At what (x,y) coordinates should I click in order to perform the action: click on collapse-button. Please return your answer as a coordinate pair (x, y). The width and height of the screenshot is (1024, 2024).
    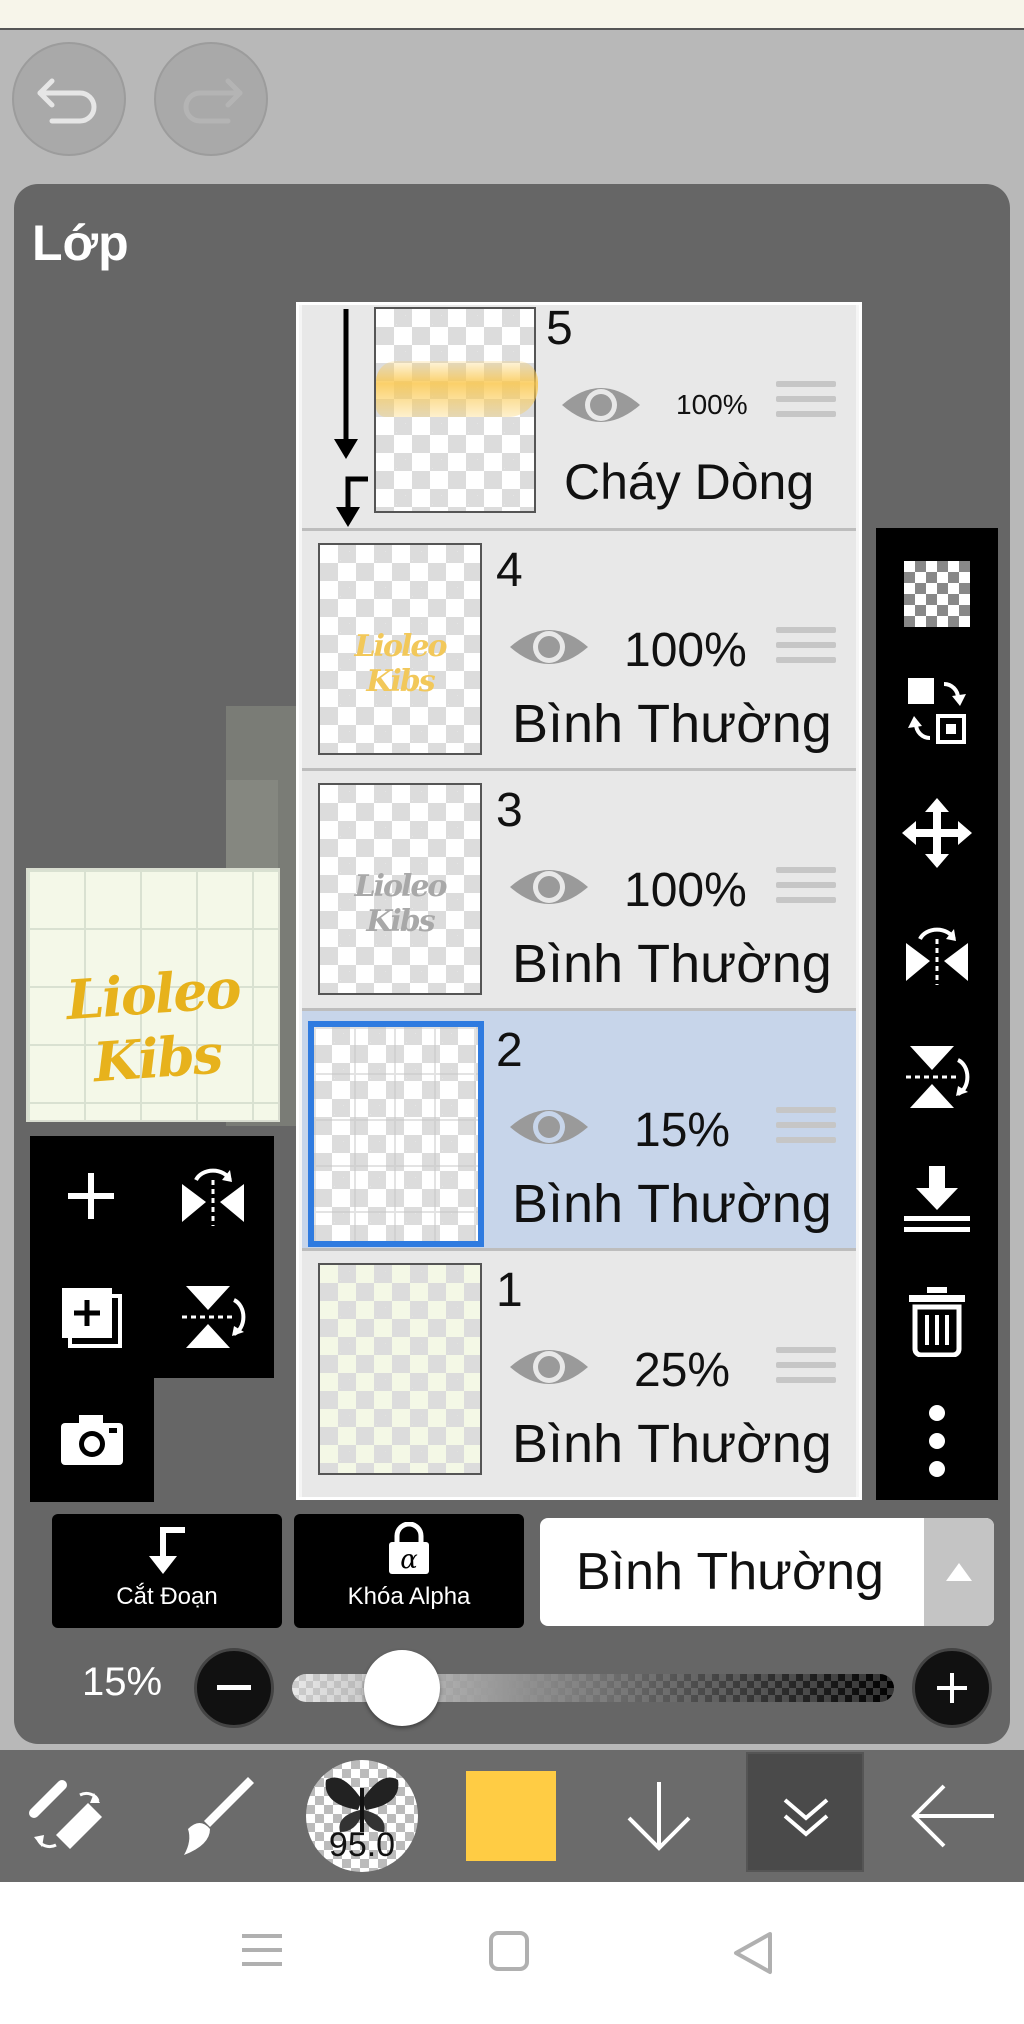
    Looking at the image, I should click on (806, 1816).